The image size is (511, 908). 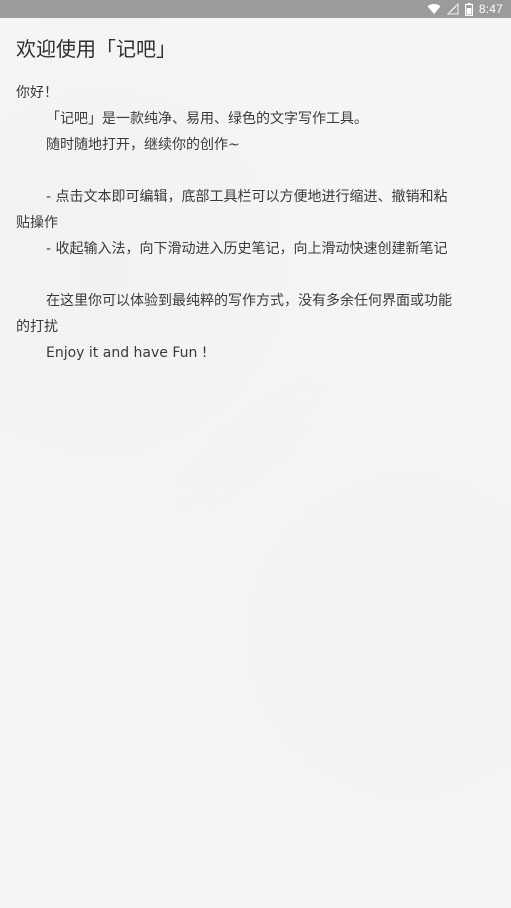 I want to click on signal-icon, so click(x=452, y=9).